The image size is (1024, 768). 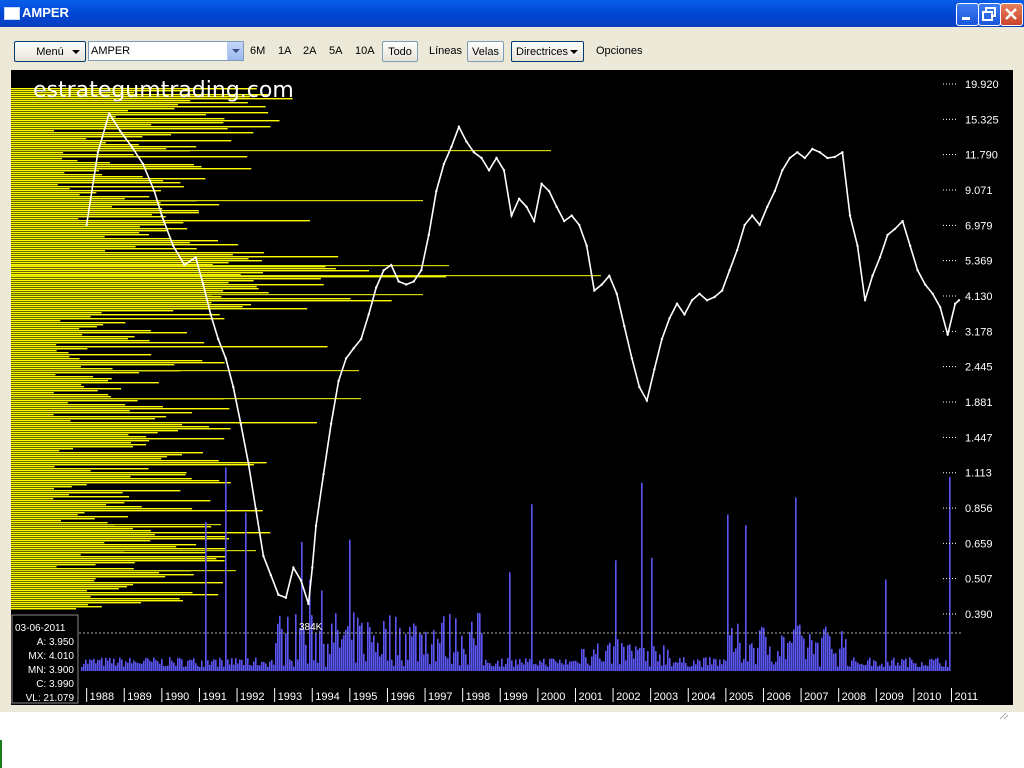 I want to click on resize-grip-icon, so click(x=1003, y=716).